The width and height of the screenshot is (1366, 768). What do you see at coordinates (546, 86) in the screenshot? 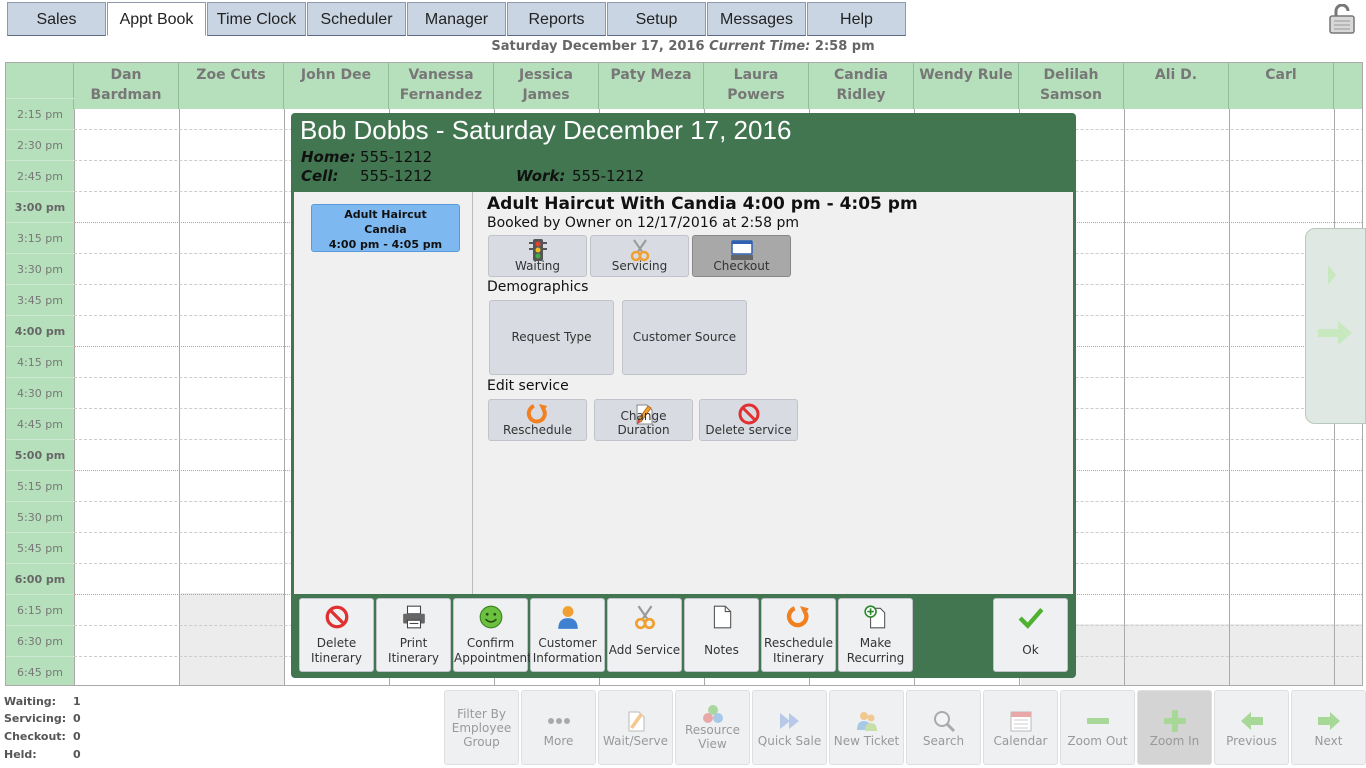
I see `employee-column-header: Jessica James` at bounding box center [546, 86].